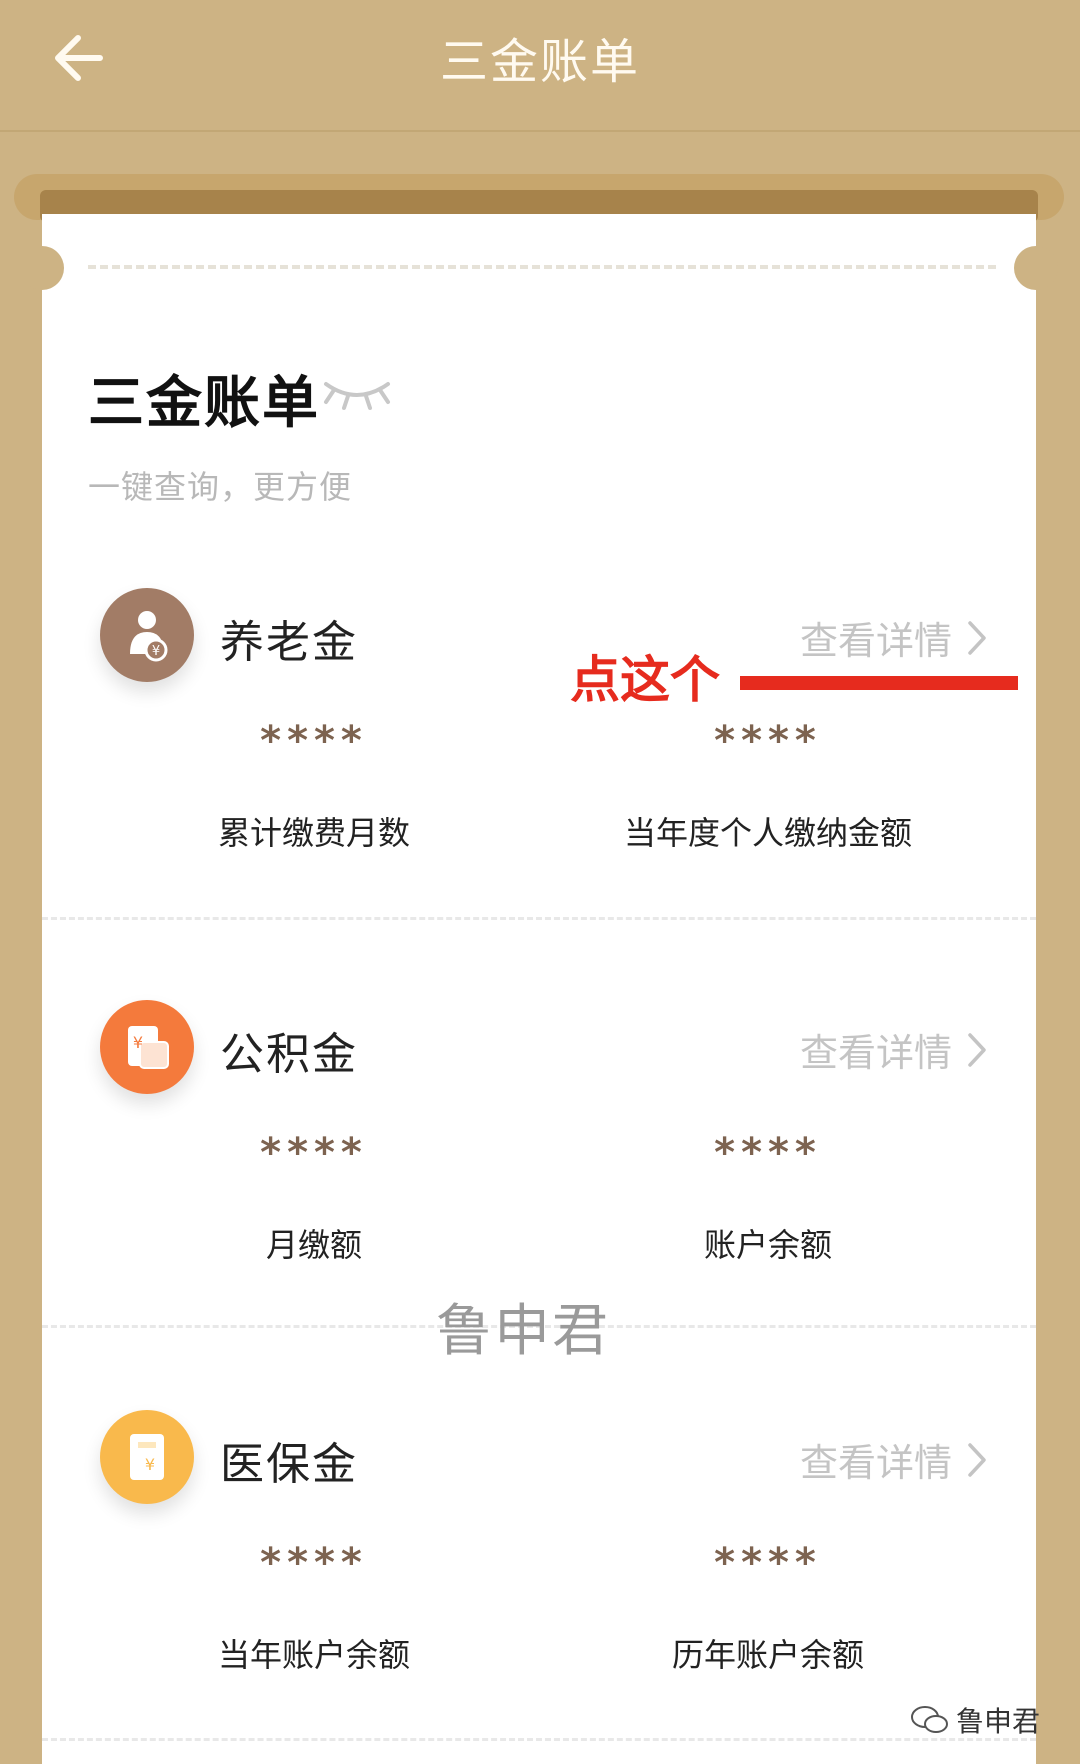 Image resolution: width=1080 pixels, height=1764 pixels. What do you see at coordinates (289, 642) in the screenshot?
I see `pension-title: 养老金` at bounding box center [289, 642].